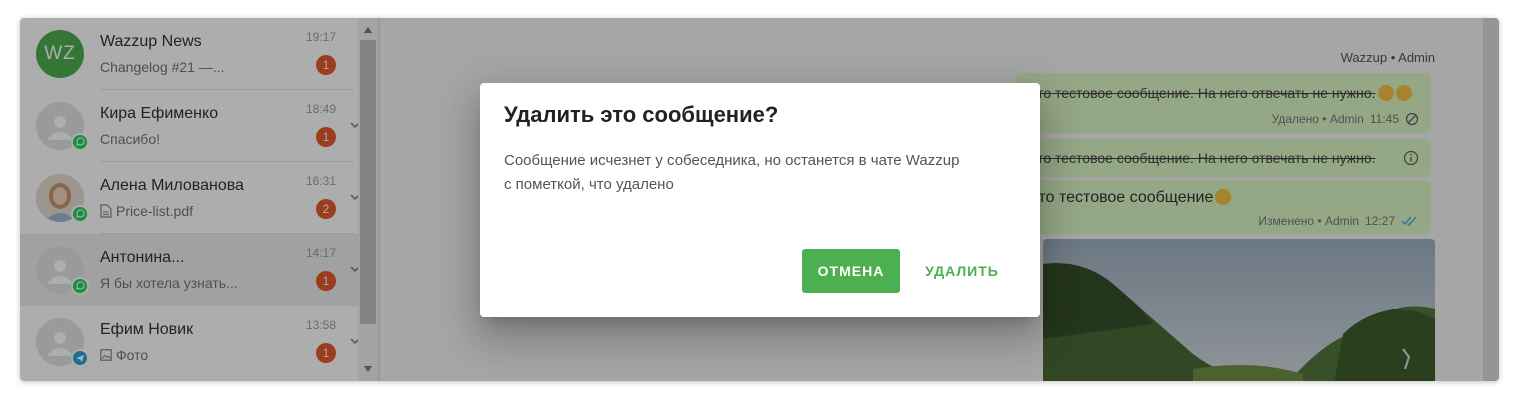  Describe the element at coordinates (851, 271) in the screenshot. I see `cancel-button: ОТМЕНА` at that location.